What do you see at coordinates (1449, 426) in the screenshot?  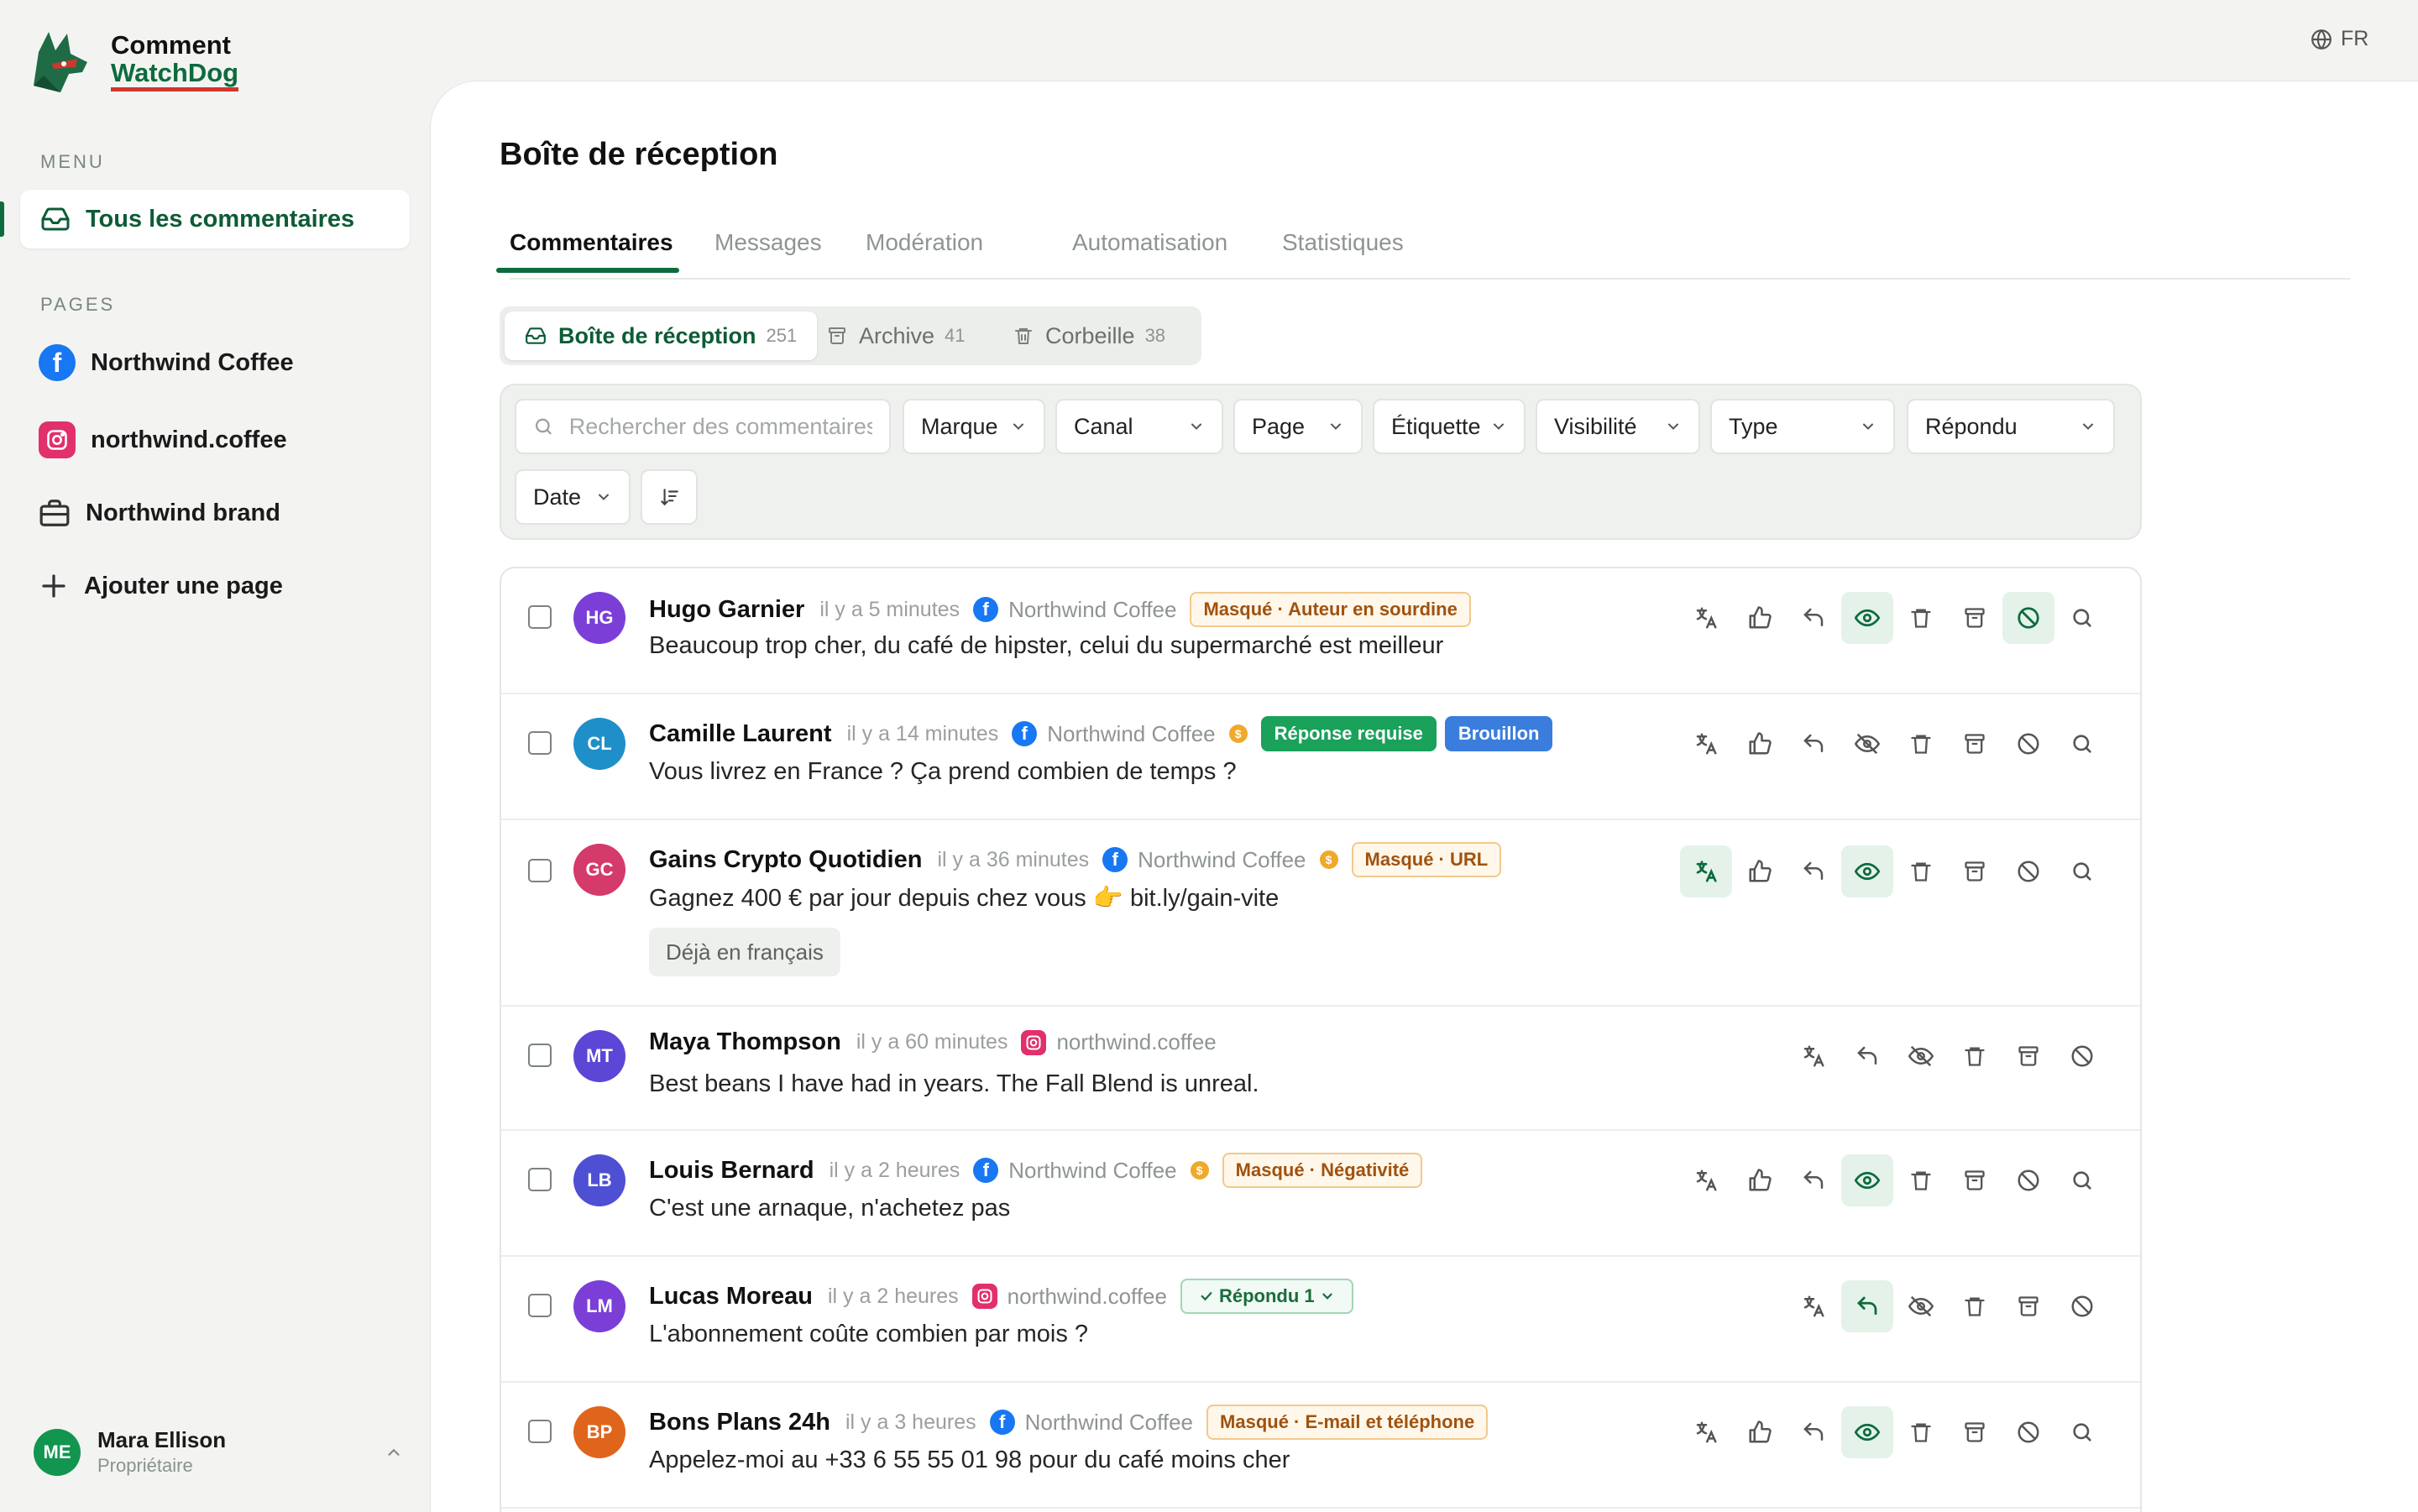 I see `label-filter: Étiquette` at bounding box center [1449, 426].